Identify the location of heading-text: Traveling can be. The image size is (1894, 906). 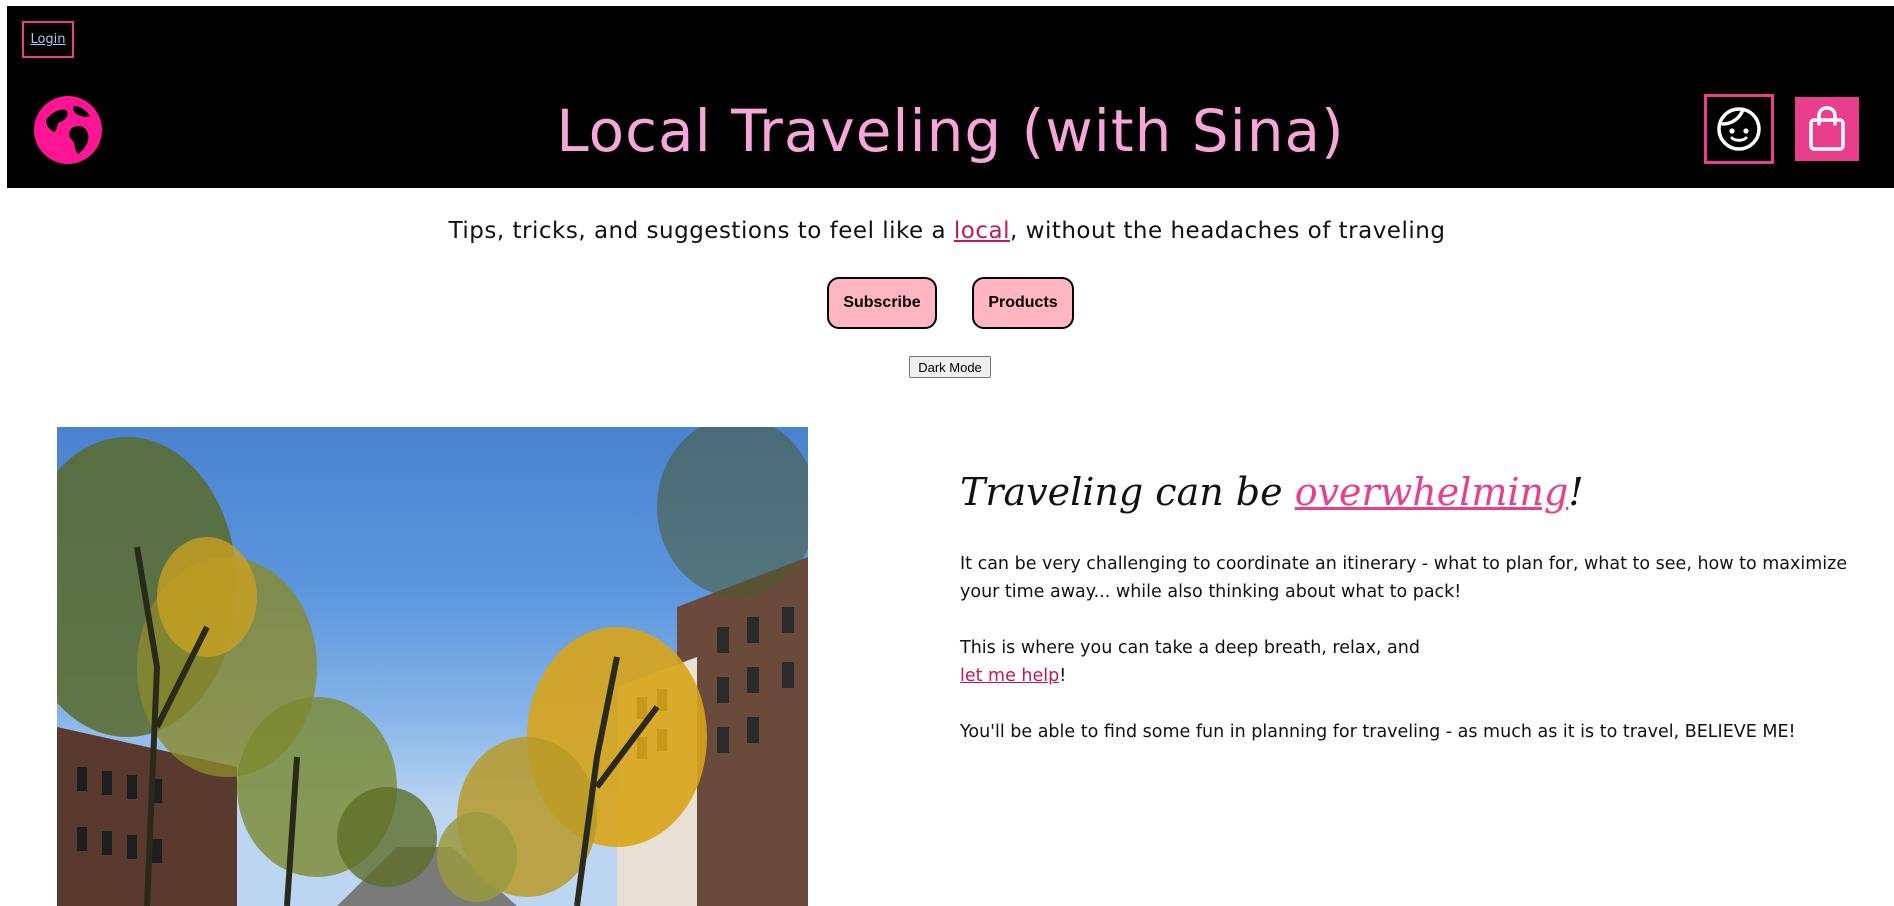
(1127, 492).